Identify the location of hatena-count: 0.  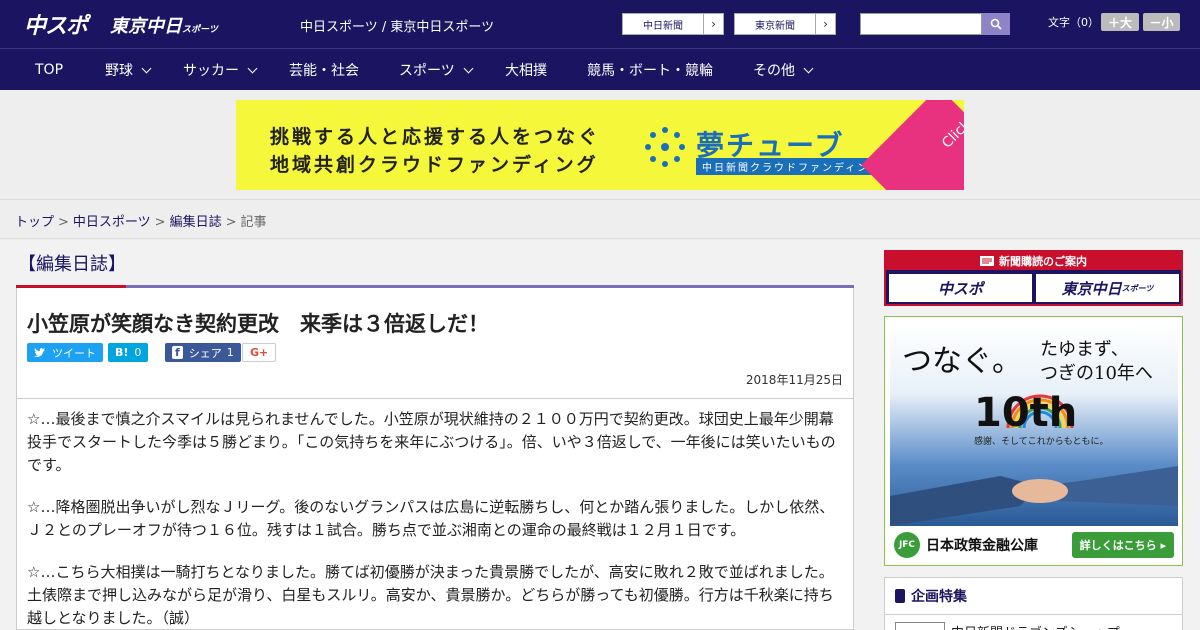
(138, 352).